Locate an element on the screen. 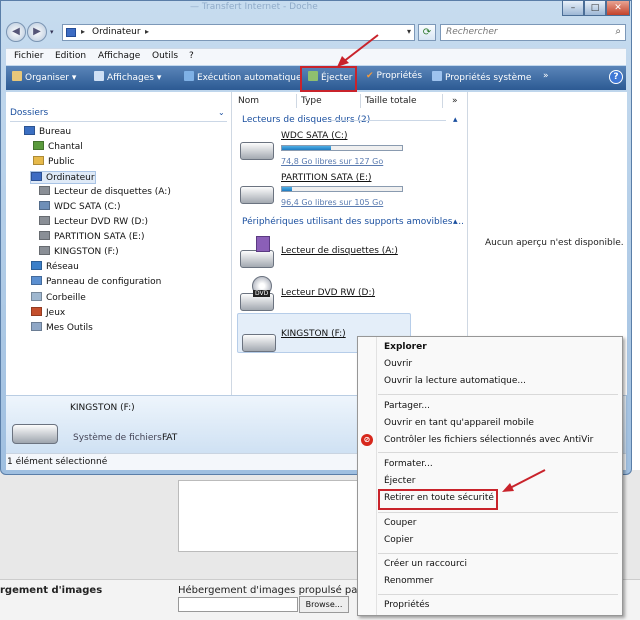  arrow-to-retirer-icon is located at coordinates (524, 480).